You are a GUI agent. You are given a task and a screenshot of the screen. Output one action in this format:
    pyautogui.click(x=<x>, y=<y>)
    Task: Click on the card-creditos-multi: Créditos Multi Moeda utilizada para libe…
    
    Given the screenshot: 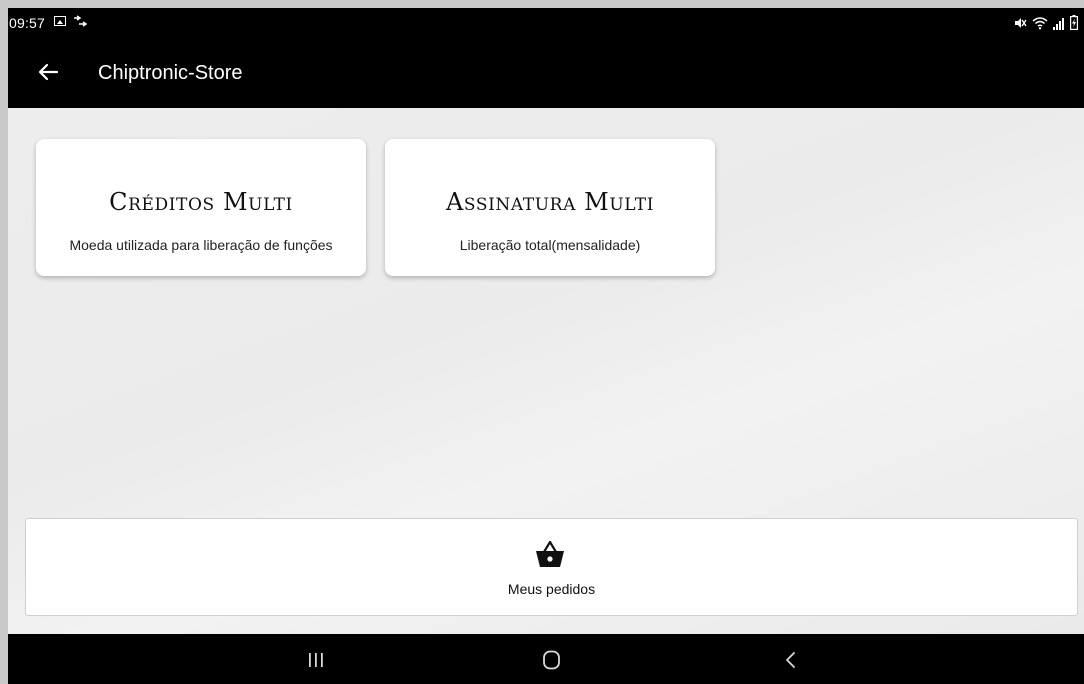 What is the action you would take?
    pyautogui.click(x=201, y=207)
    